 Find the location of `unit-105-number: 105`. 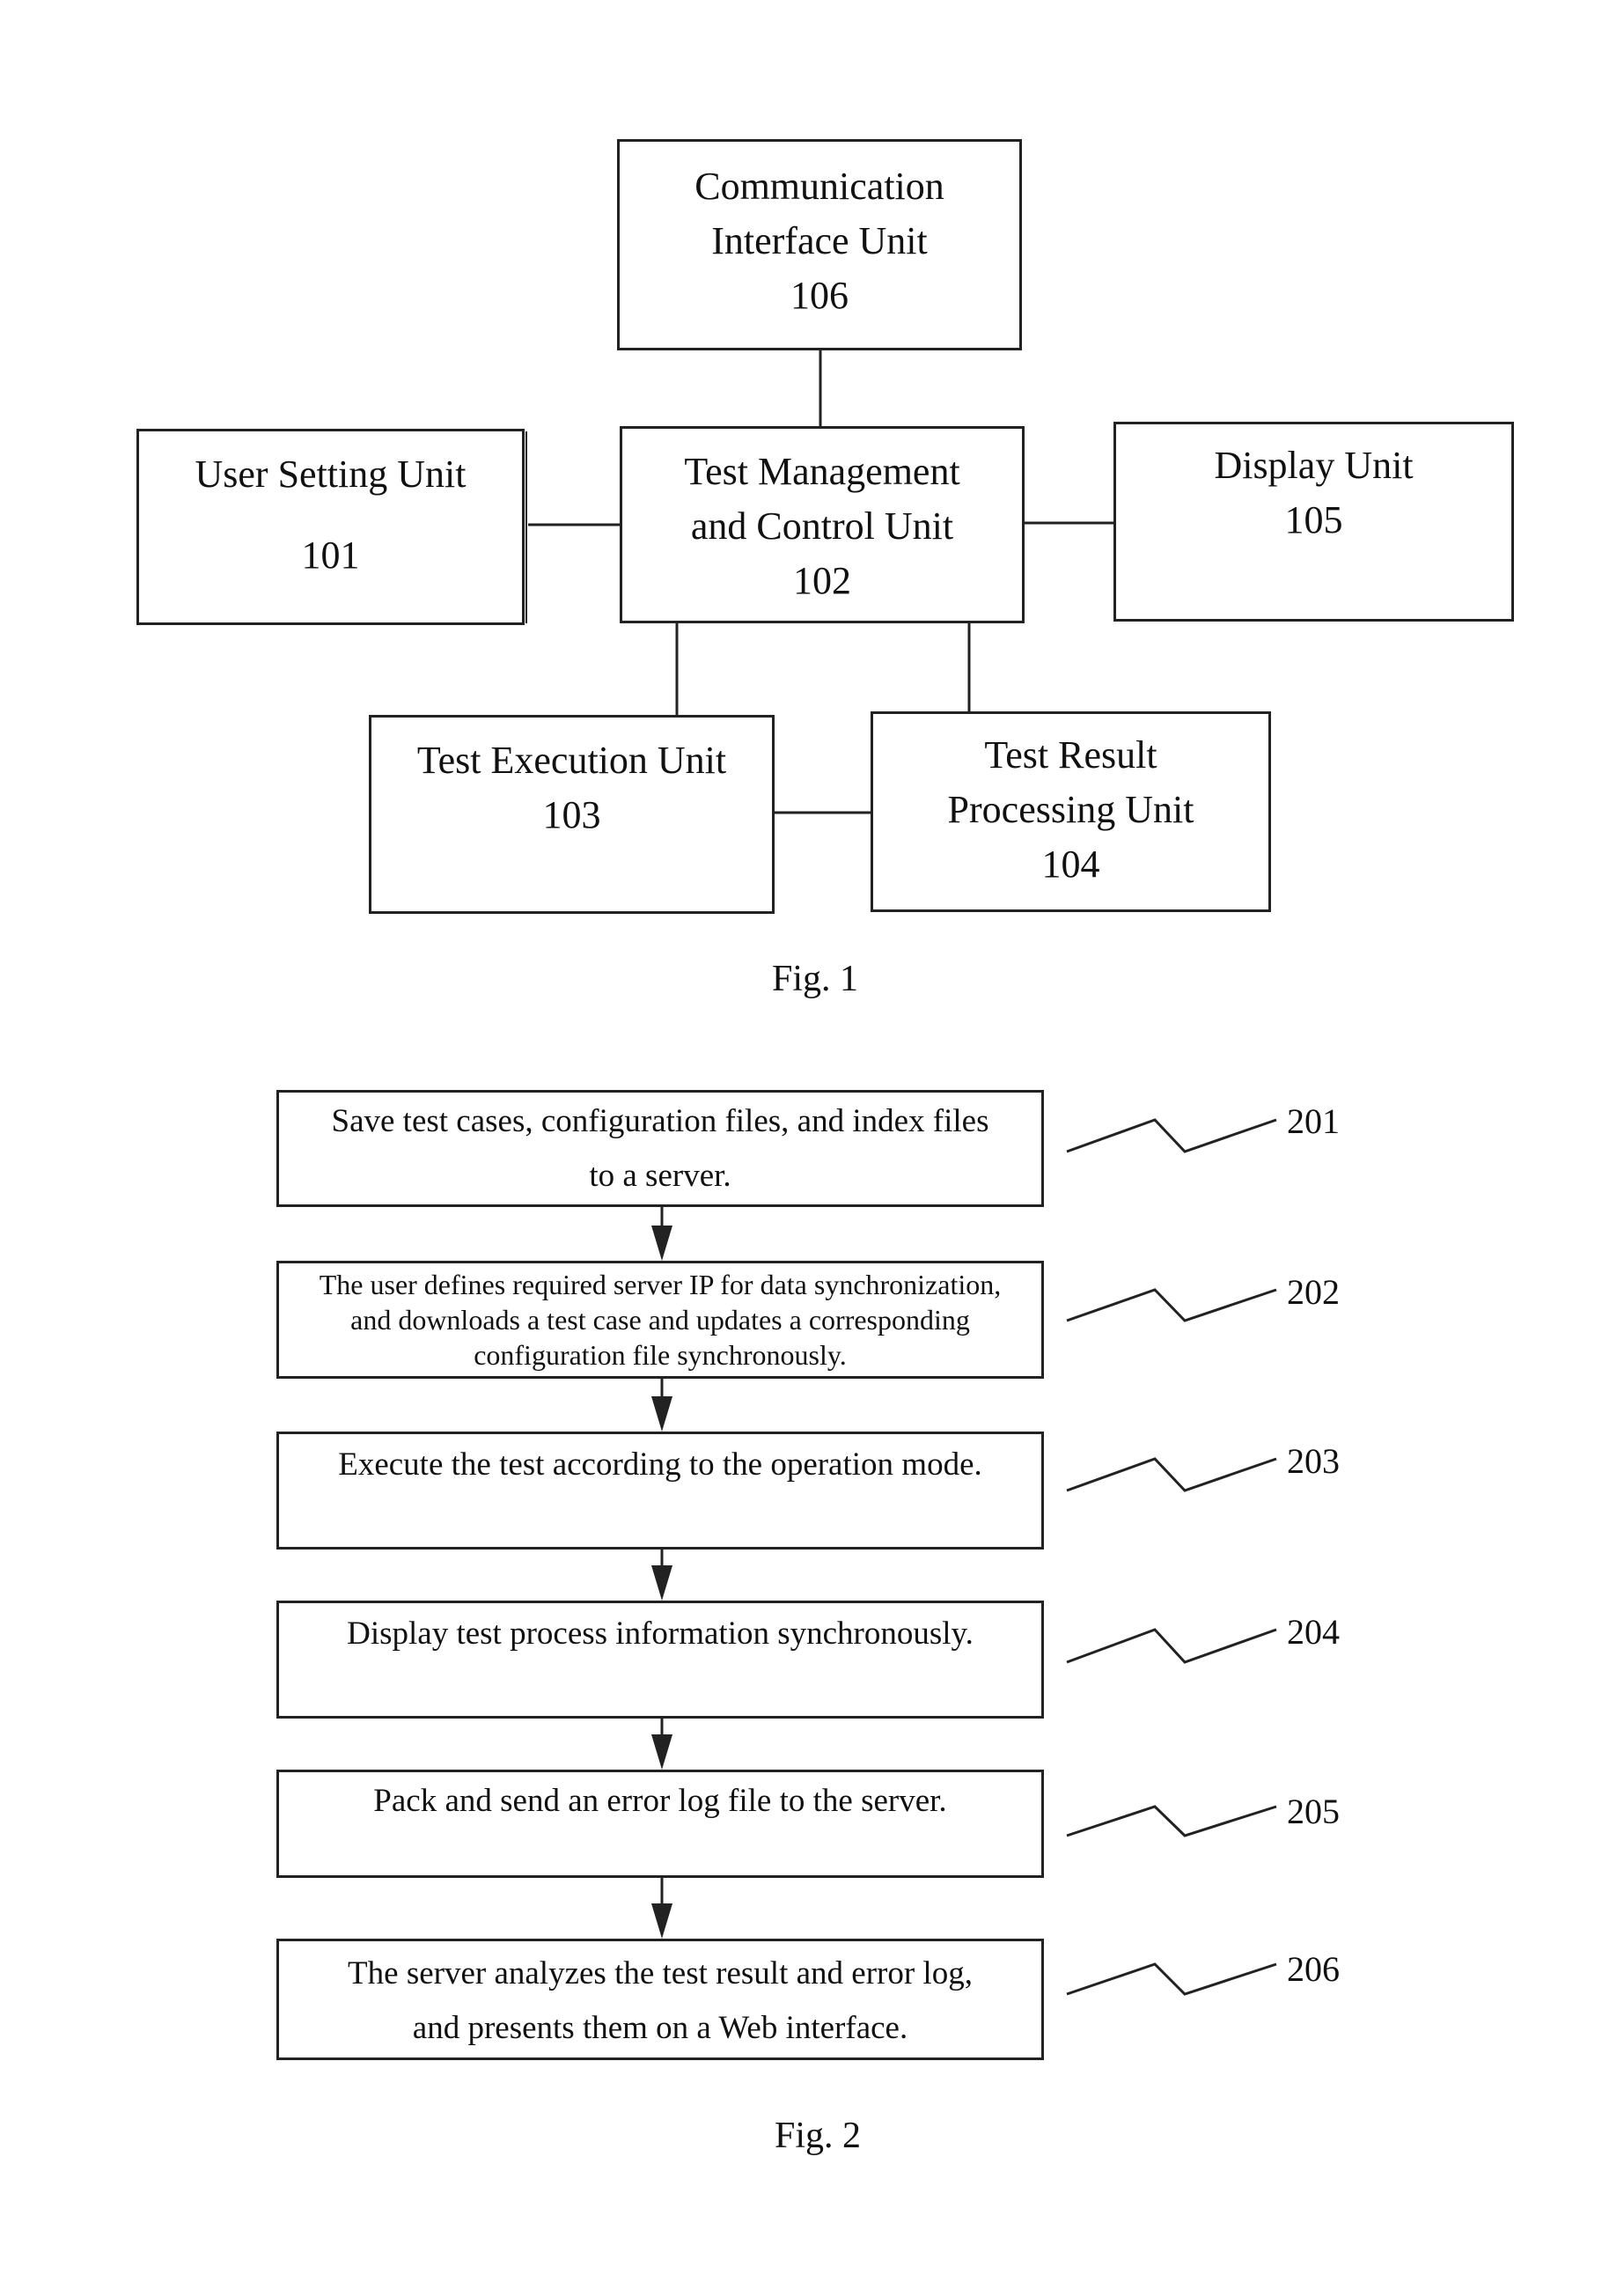

unit-105-number: 105 is located at coordinates (1313, 519).